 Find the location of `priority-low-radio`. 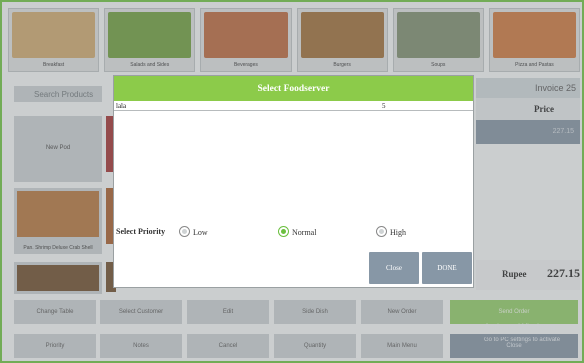

priority-low-radio is located at coordinates (184, 231).